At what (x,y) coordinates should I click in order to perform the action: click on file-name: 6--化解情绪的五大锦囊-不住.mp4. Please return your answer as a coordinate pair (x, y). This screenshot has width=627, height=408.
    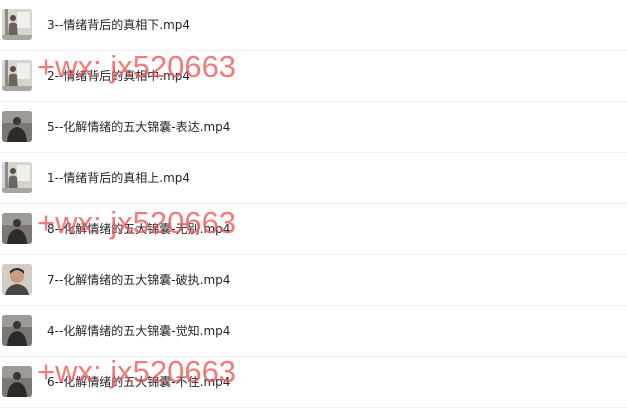
    Looking at the image, I should click on (139, 382).